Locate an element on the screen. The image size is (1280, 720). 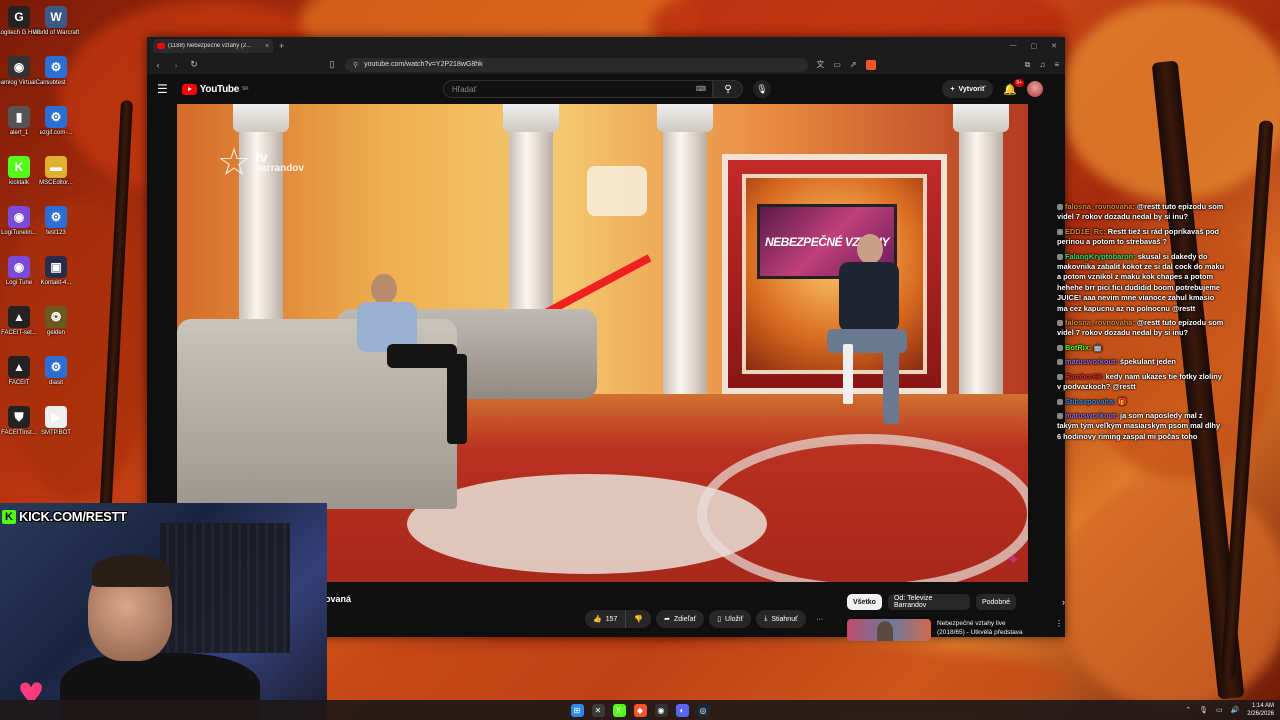
steam-icon: ◎ is located at coordinates (703, 710).